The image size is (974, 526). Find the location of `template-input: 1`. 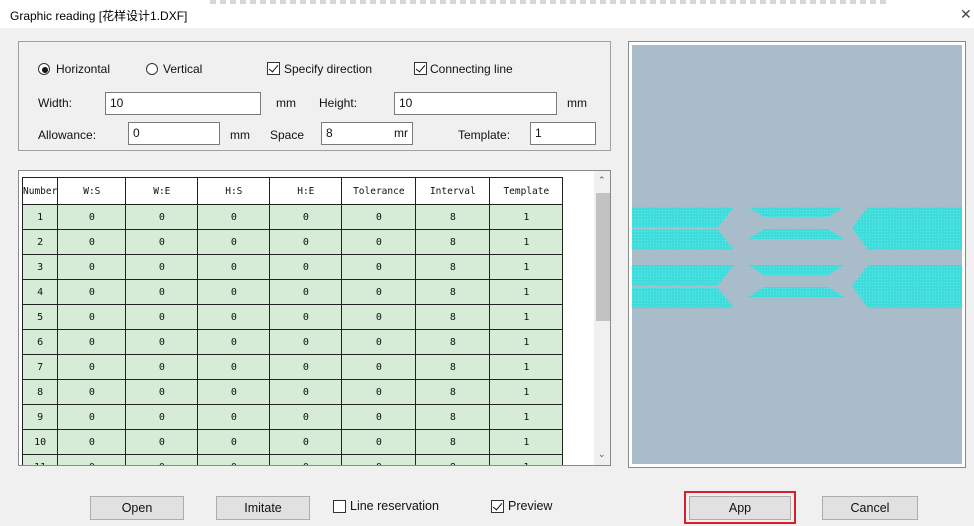

template-input: 1 is located at coordinates (563, 133).